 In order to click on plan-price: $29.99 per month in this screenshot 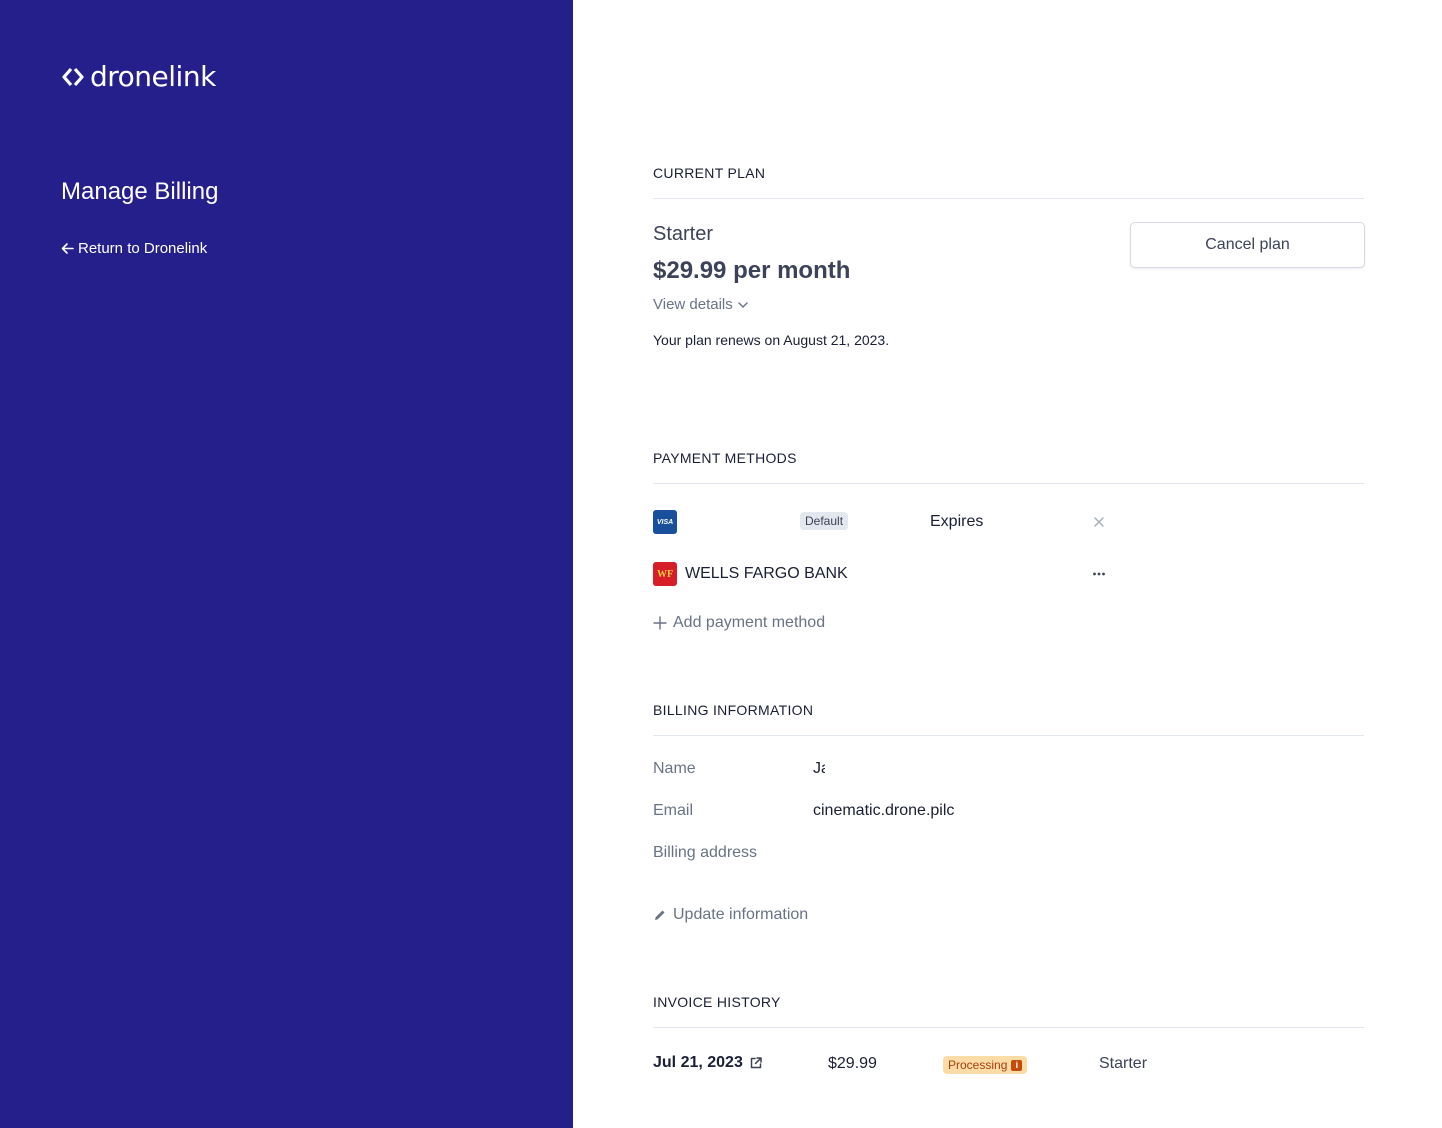, I will do `click(752, 270)`.